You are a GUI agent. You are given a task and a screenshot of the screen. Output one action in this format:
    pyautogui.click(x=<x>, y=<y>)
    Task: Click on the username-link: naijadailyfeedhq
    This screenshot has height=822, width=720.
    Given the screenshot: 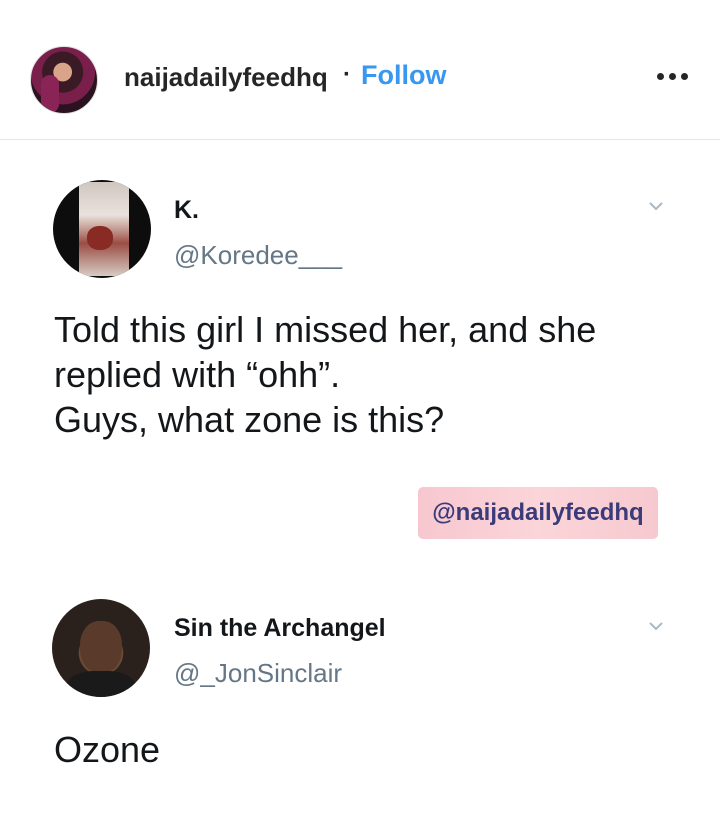 What is the action you would take?
    pyautogui.click(x=226, y=77)
    